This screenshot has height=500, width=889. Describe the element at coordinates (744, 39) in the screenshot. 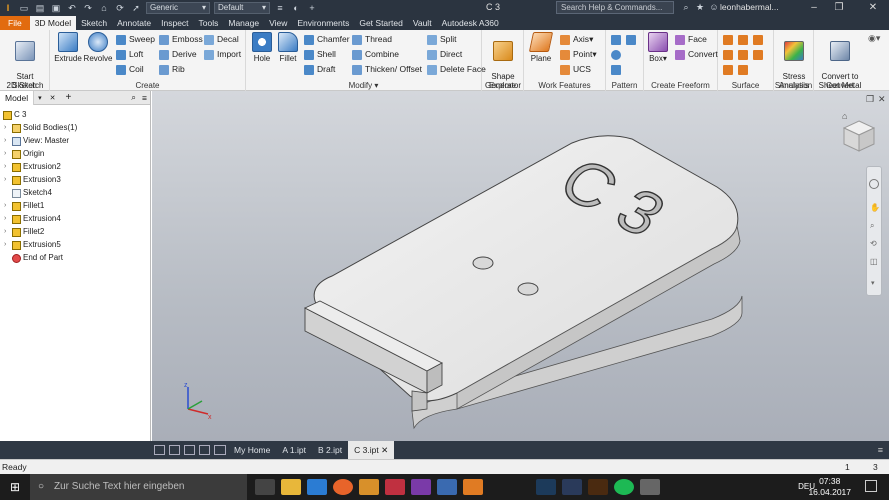

I see `sculpt-button` at that location.